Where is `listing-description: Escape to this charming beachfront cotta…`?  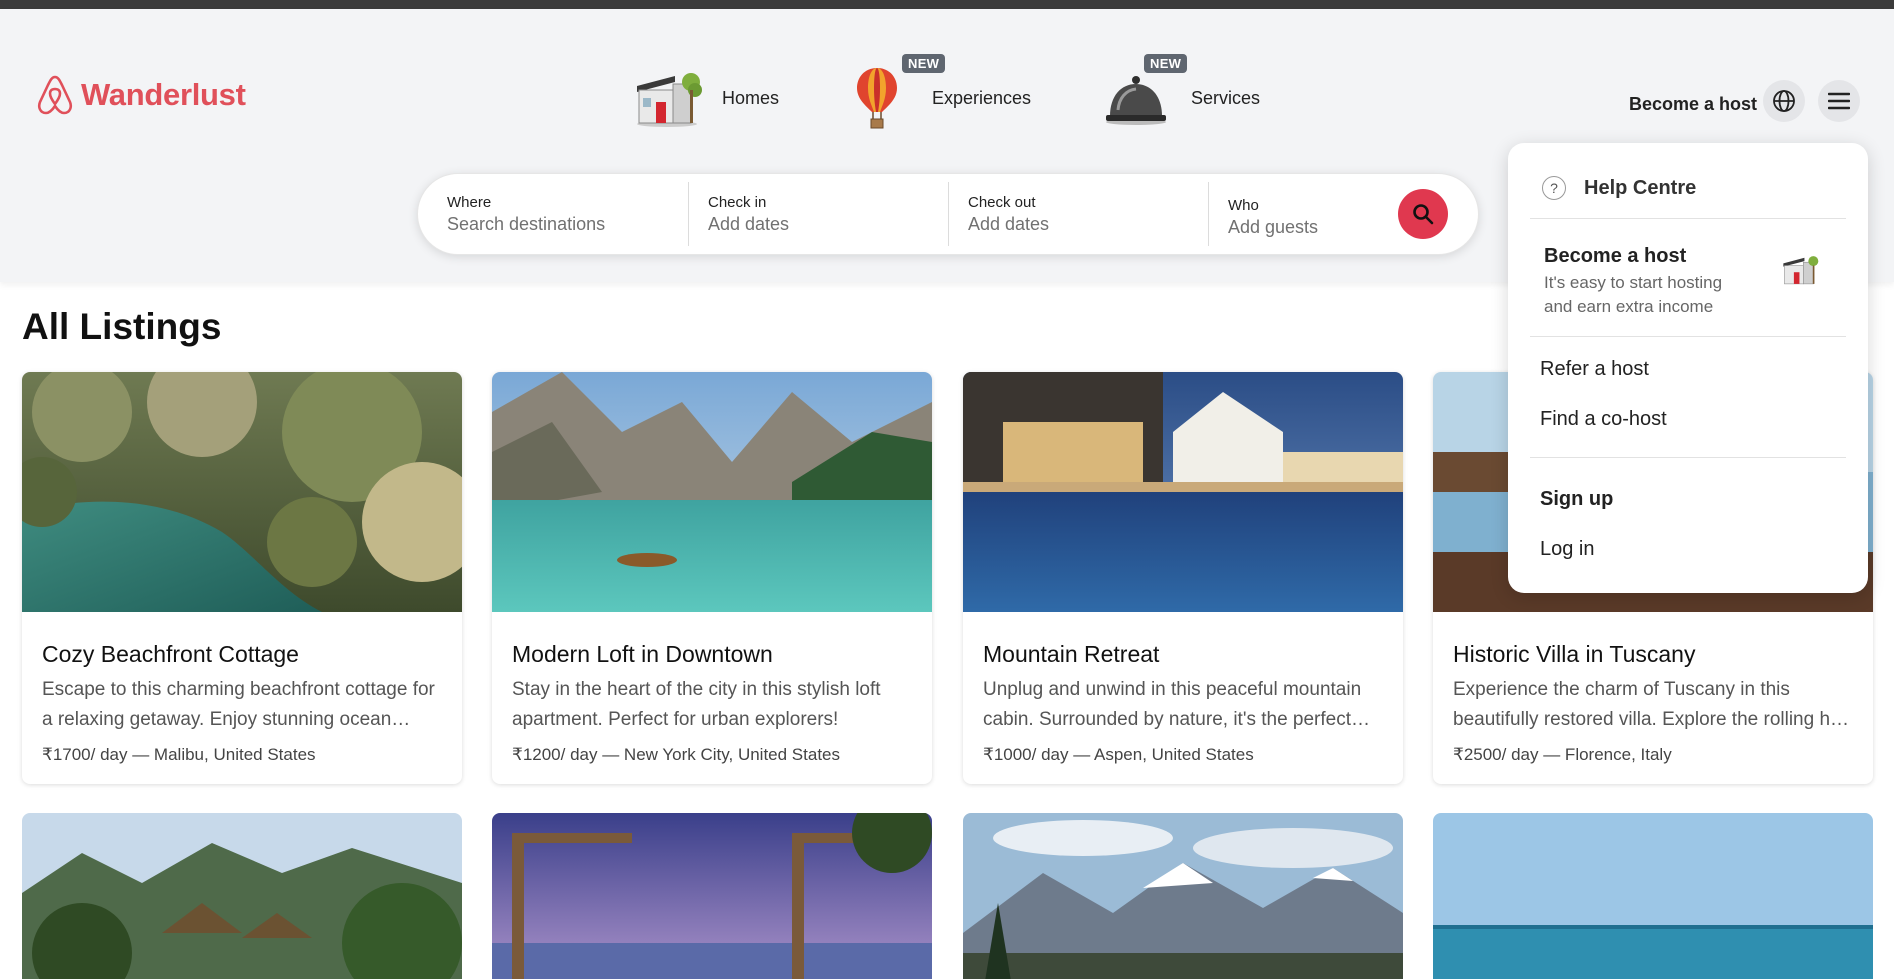 listing-description: Escape to this charming beachfront cotta… is located at coordinates (238, 704).